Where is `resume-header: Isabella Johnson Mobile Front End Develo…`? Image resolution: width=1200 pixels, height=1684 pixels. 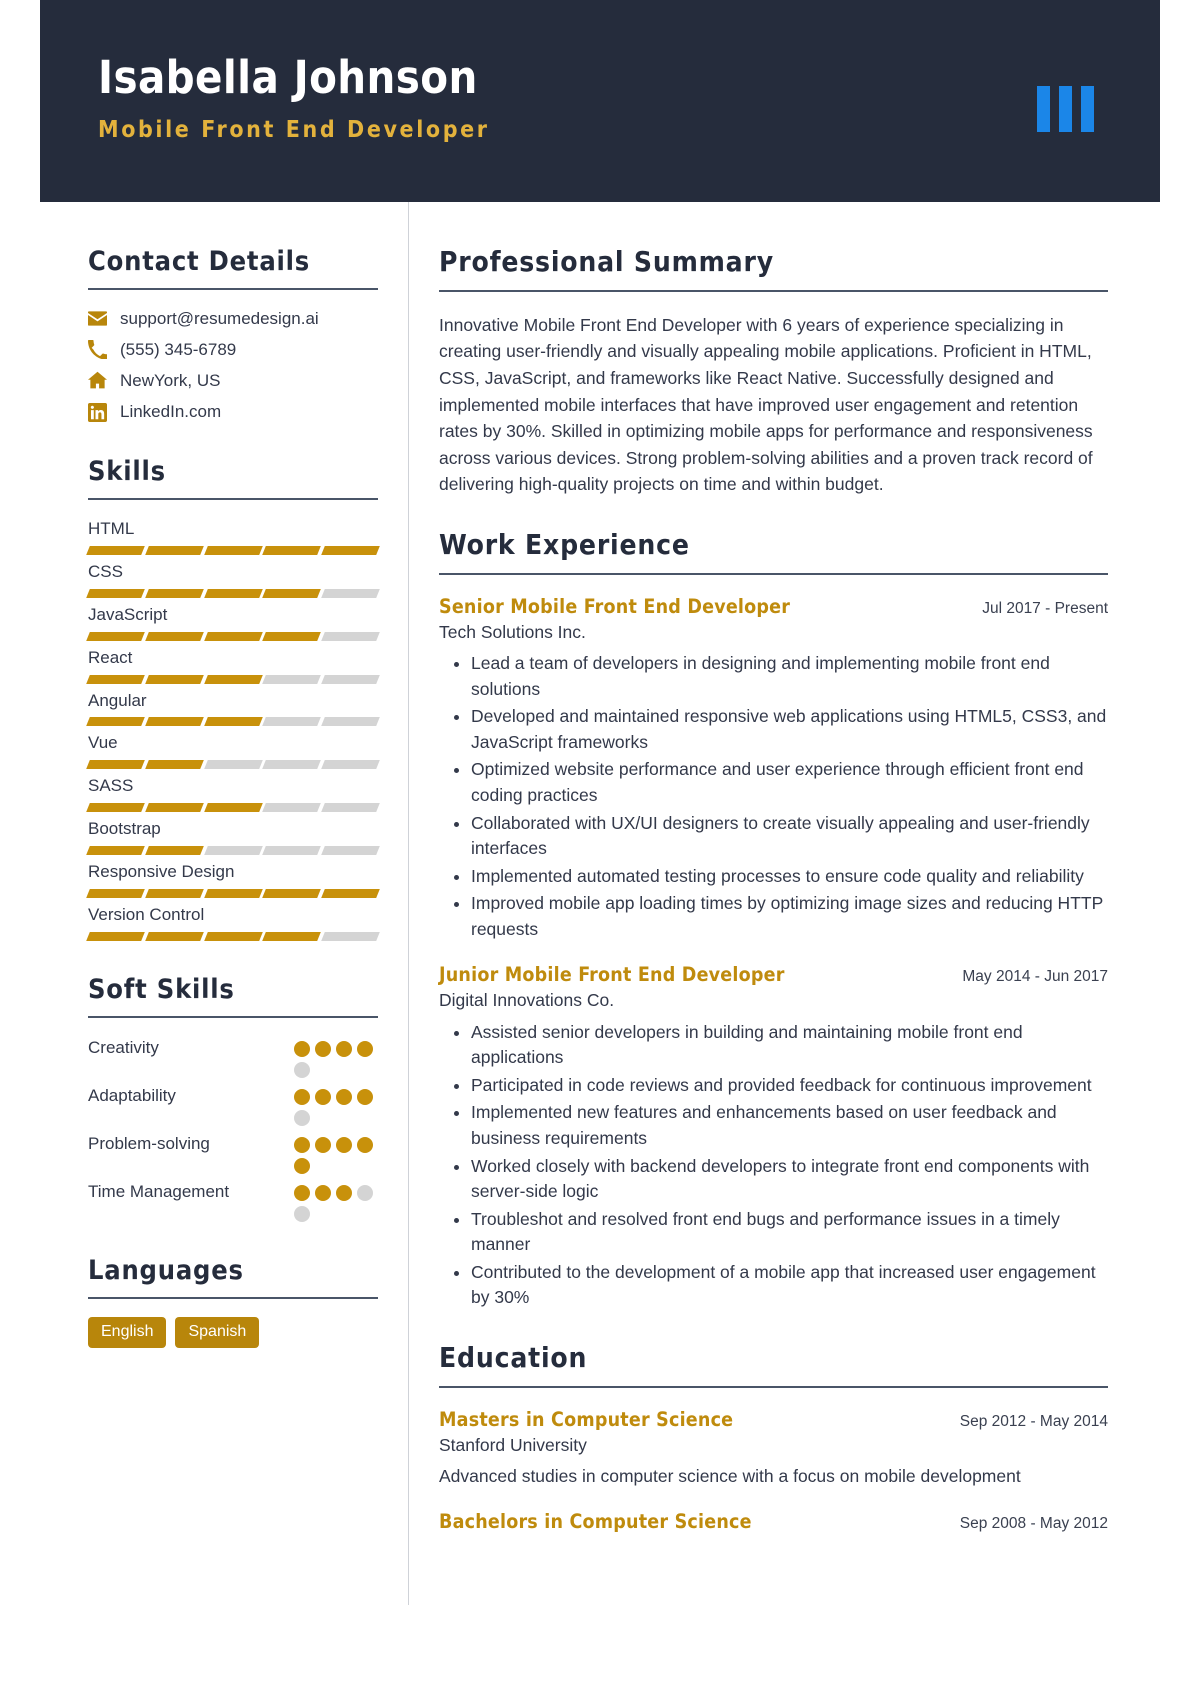 resume-header: Isabella Johnson Mobile Front End Develo… is located at coordinates (600, 101).